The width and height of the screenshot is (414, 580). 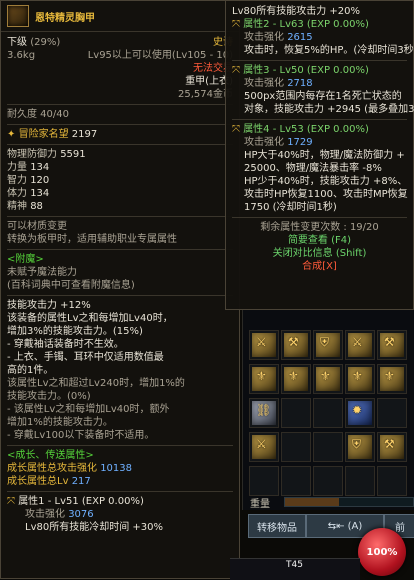 I want to click on gear-icon: ⛓, so click(x=264, y=410).